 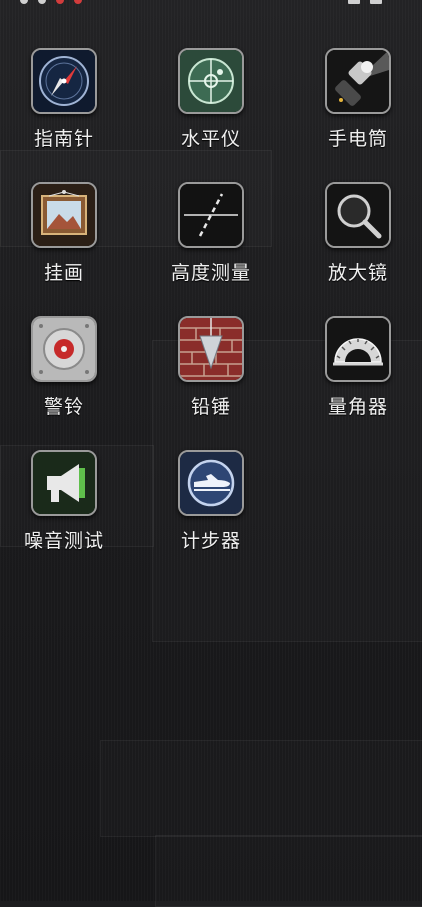 What do you see at coordinates (211, 349) in the screenshot?
I see `plumb-bob-icon` at bounding box center [211, 349].